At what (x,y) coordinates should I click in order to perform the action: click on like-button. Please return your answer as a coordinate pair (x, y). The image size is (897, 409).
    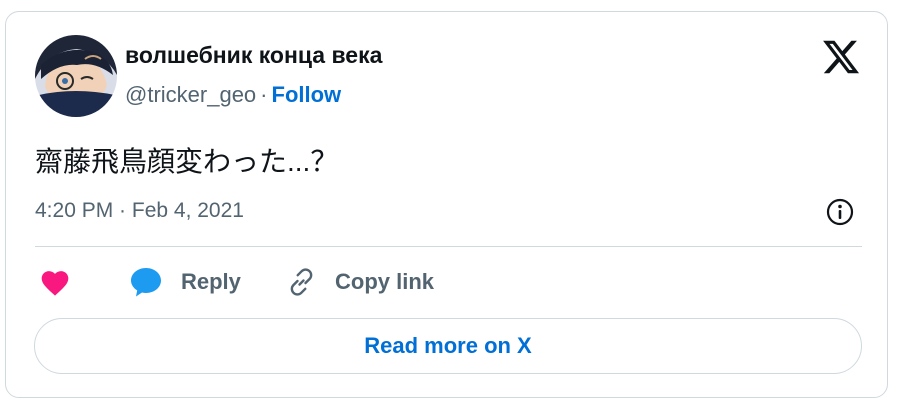
    Looking at the image, I should click on (55, 282).